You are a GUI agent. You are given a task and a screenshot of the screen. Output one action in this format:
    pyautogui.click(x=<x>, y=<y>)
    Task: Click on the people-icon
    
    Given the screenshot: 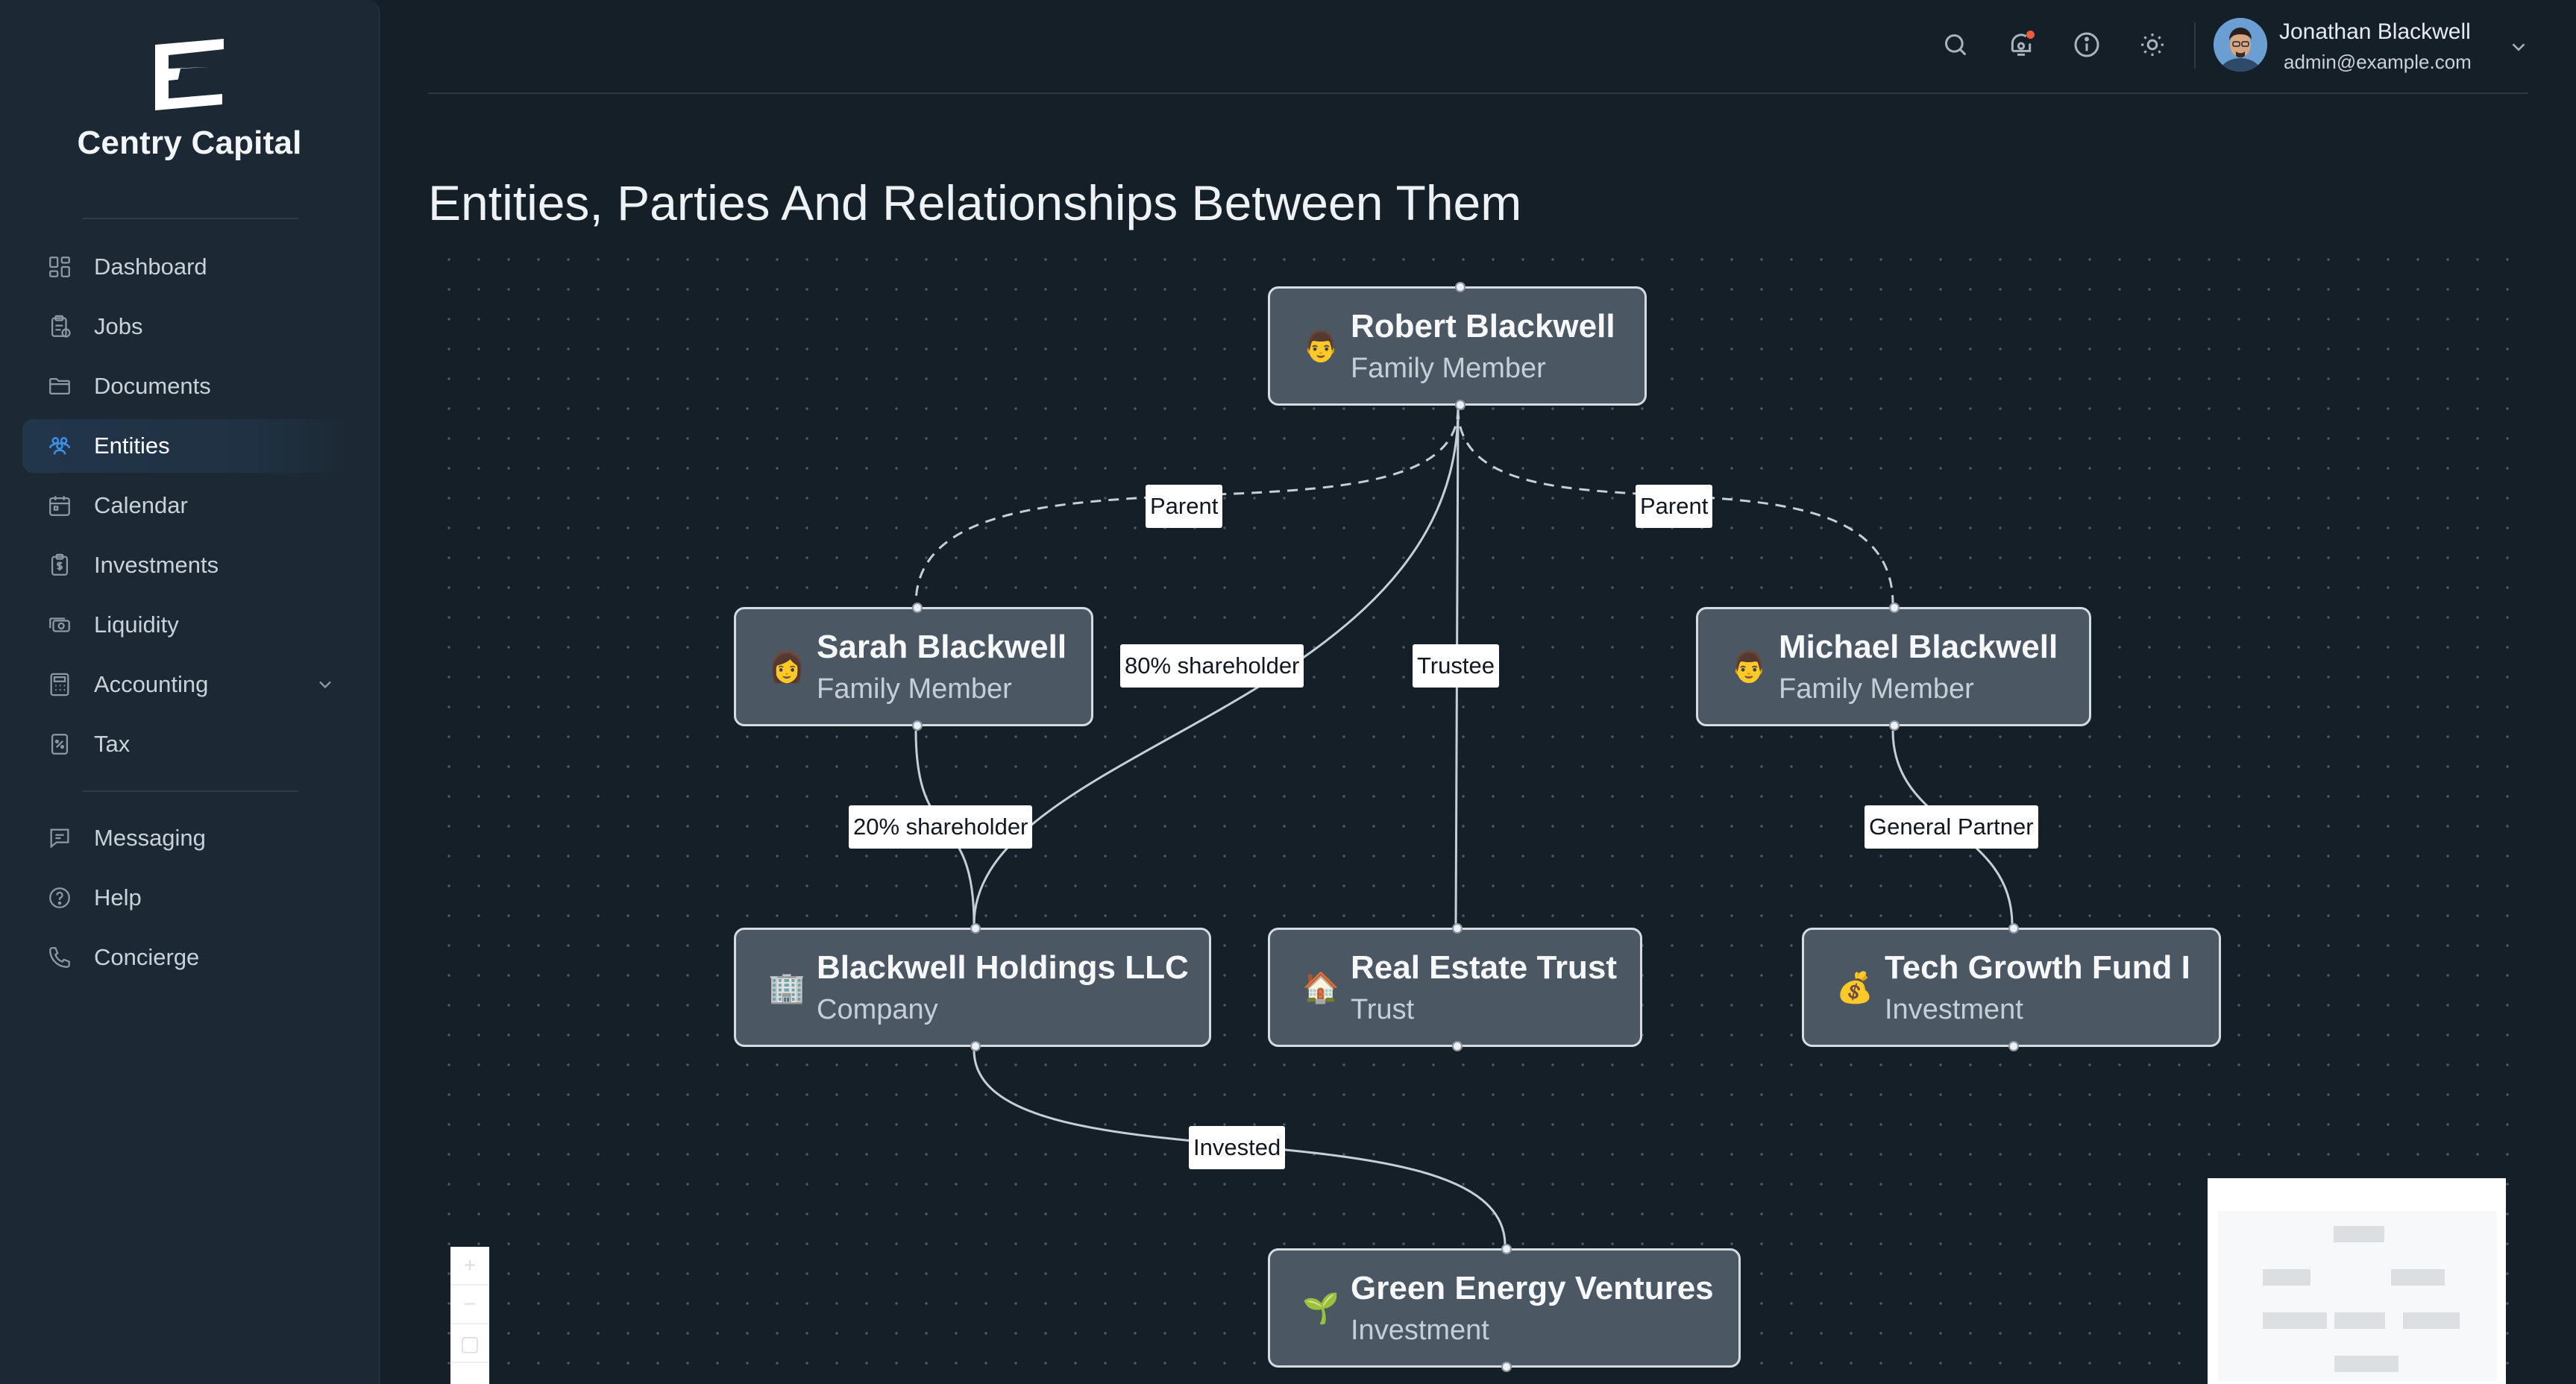 What is the action you would take?
    pyautogui.click(x=60, y=446)
    